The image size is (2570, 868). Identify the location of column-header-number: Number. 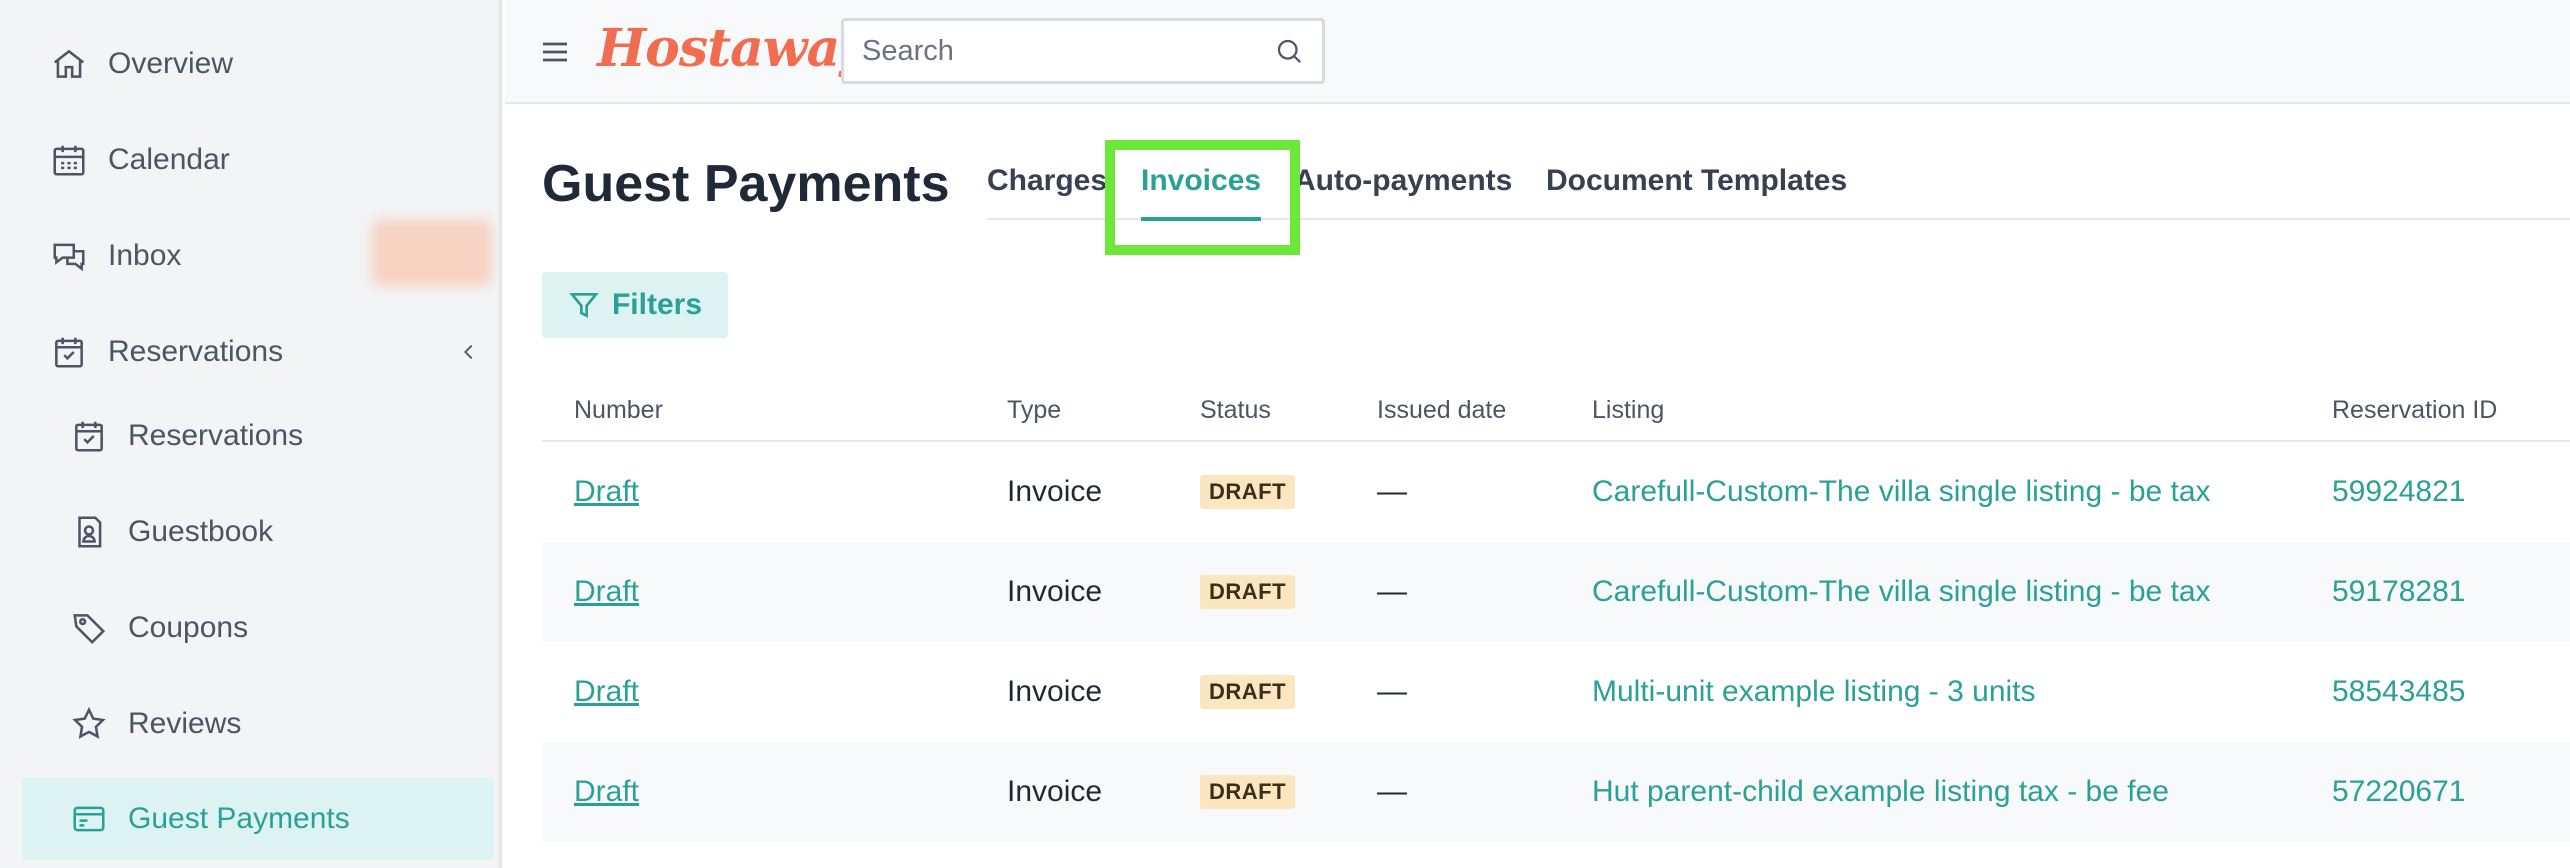
(618, 410).